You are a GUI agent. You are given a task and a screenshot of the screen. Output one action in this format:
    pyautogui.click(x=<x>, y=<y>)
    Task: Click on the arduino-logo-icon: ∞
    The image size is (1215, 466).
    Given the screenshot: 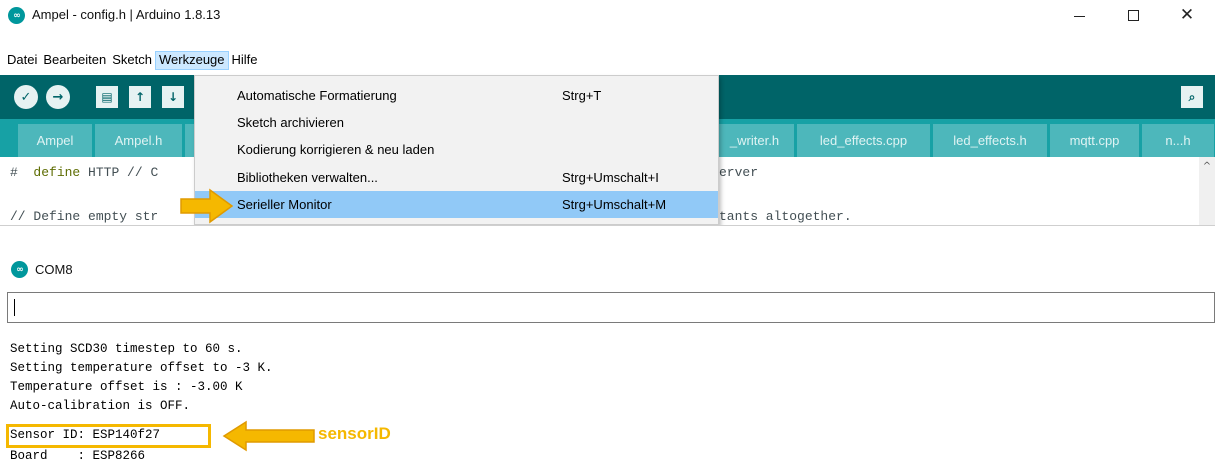 What is the action you would take?
    pyautogui.click(x=16, y=15)
    